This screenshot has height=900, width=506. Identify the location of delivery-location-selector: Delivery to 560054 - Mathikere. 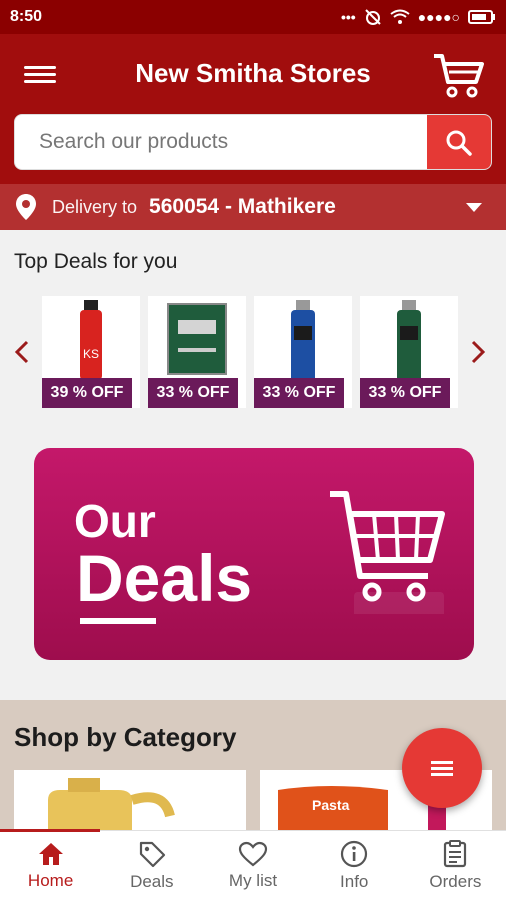
(253, 207).